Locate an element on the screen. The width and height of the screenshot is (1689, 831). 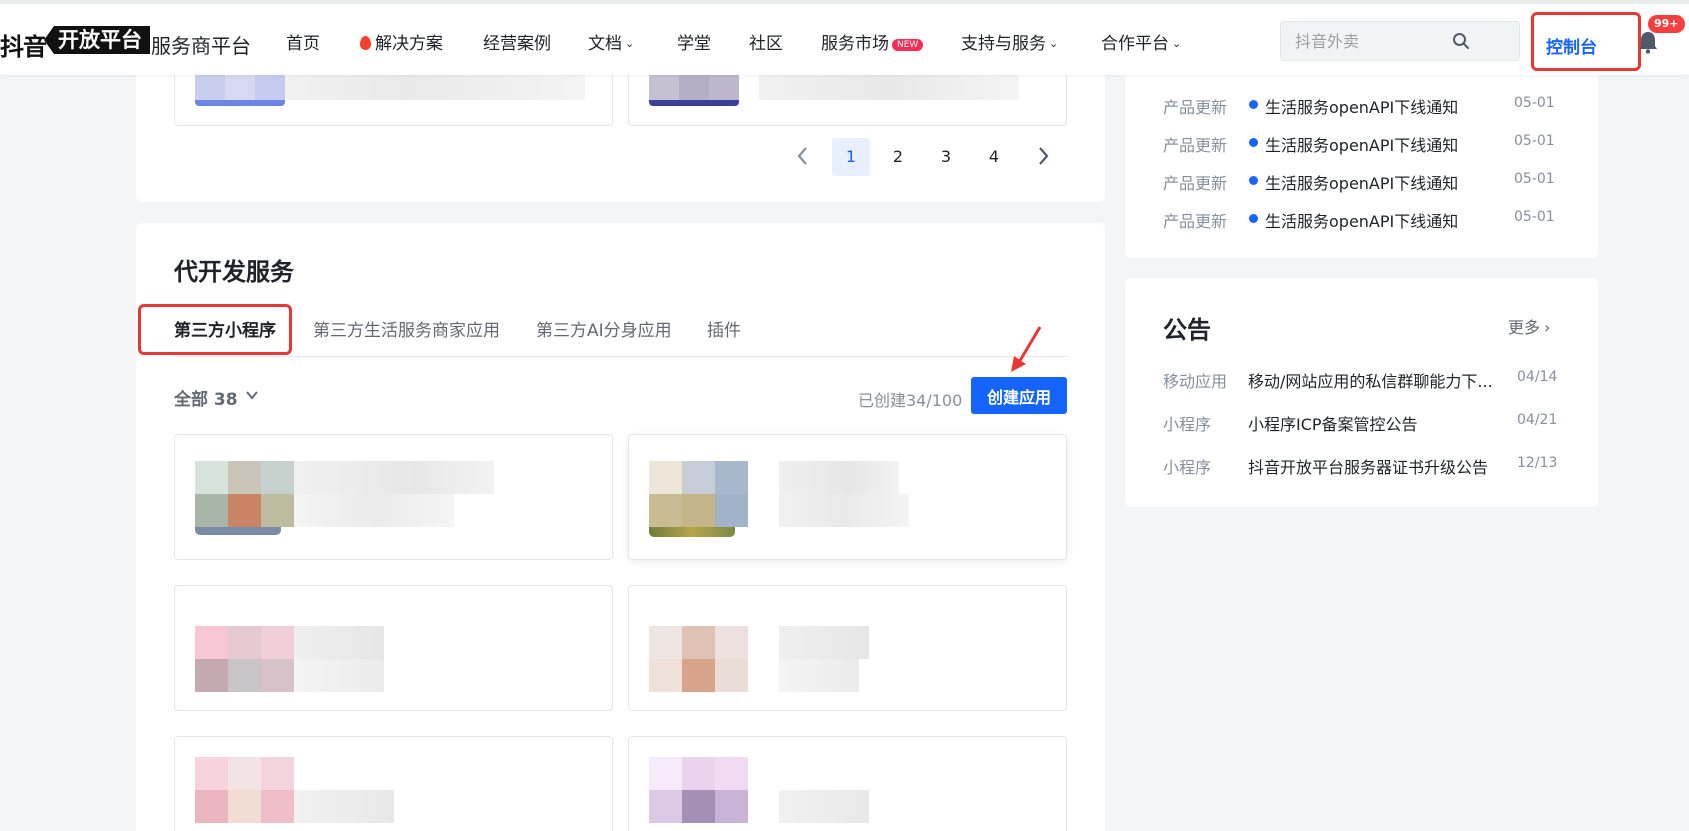
announcements-title: 公告 is located at coordinates (1187, 330).